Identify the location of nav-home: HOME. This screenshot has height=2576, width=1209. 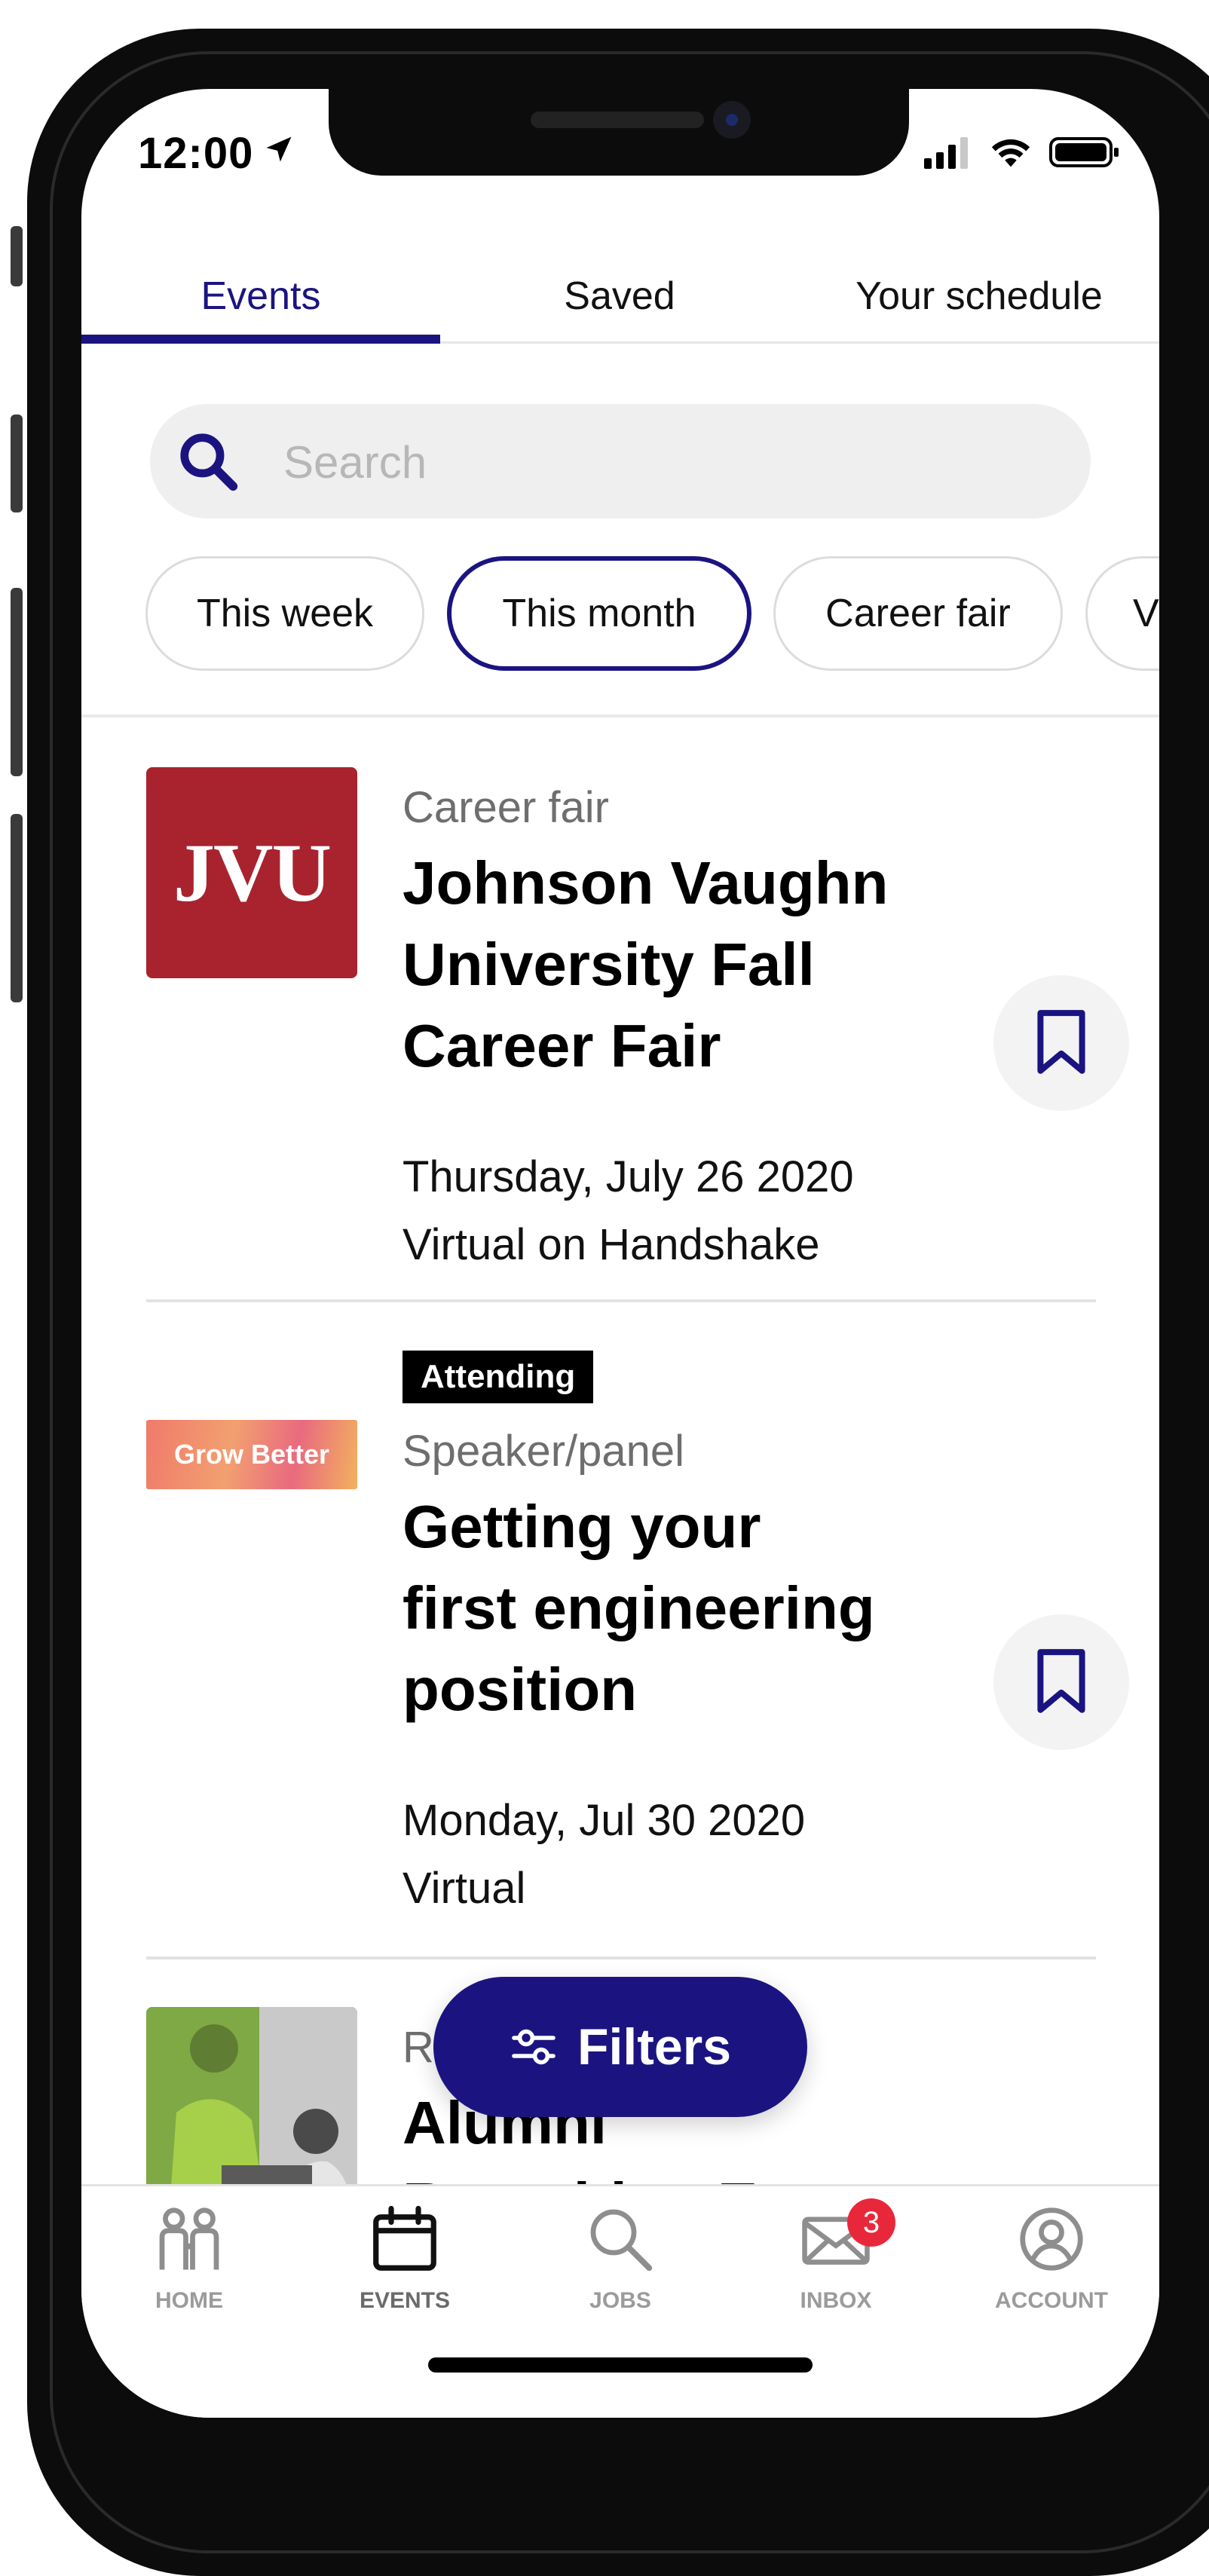
(189, 2261).